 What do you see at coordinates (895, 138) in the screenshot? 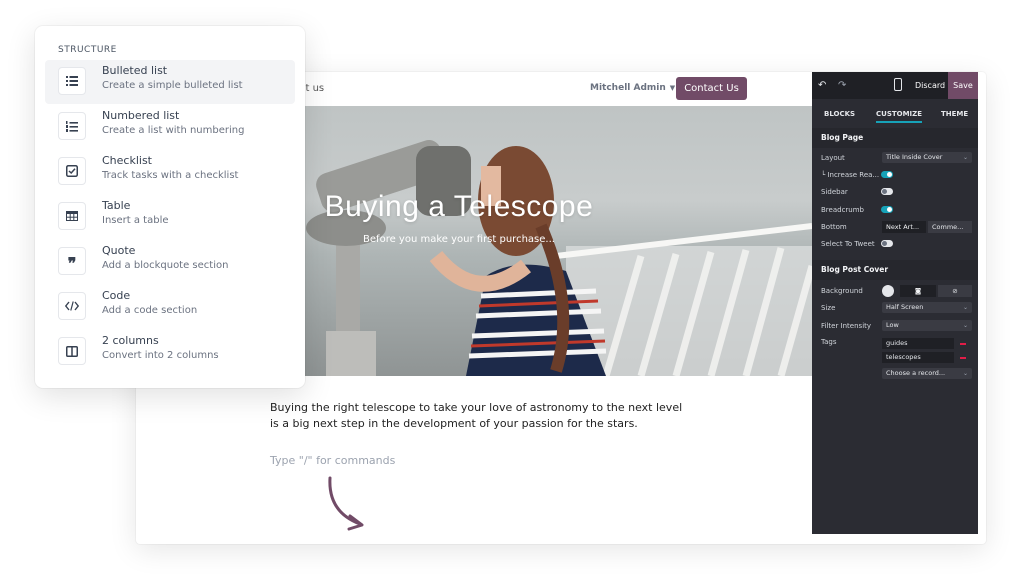
I see `blog-page-heading: Blog Page` at bounding box center [895, 138].